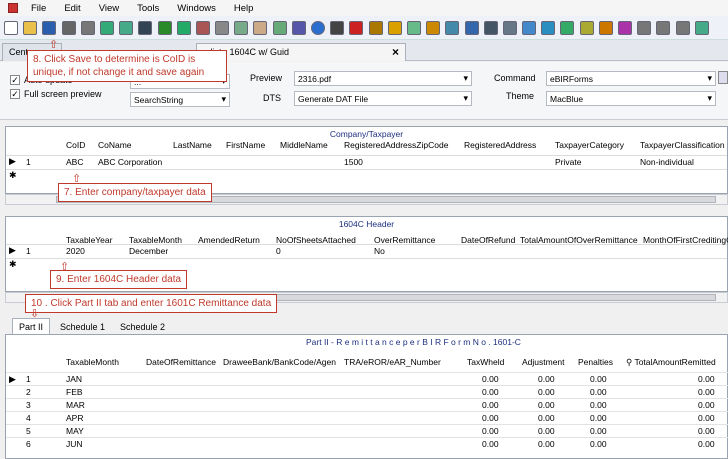 The height and width of the screenshot is (459, 728). What do you see at coordinates (383, 98) in the screenshot?
I see `dts-combo: Generate DAT File` at bounding box center [383, 98].